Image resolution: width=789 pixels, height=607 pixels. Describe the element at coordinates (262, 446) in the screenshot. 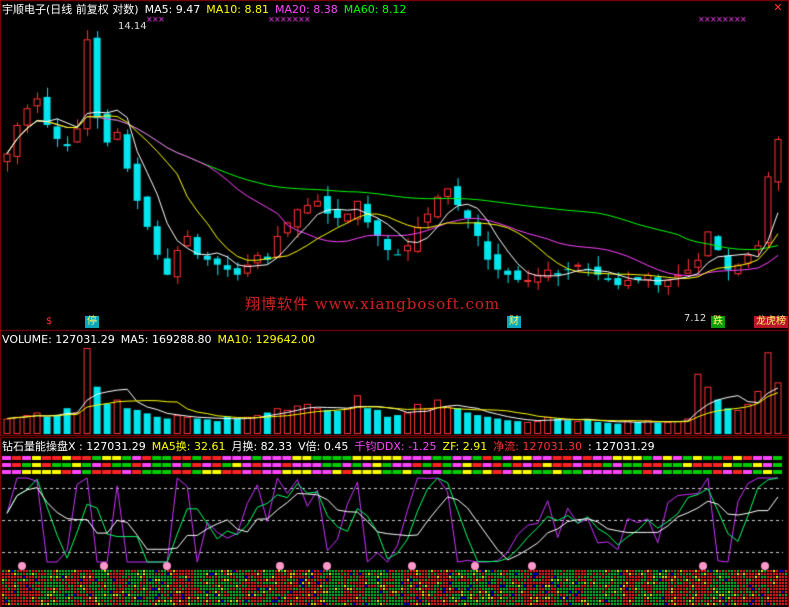

I see `month-turnover-readout: 月换: 82.33` at that location.